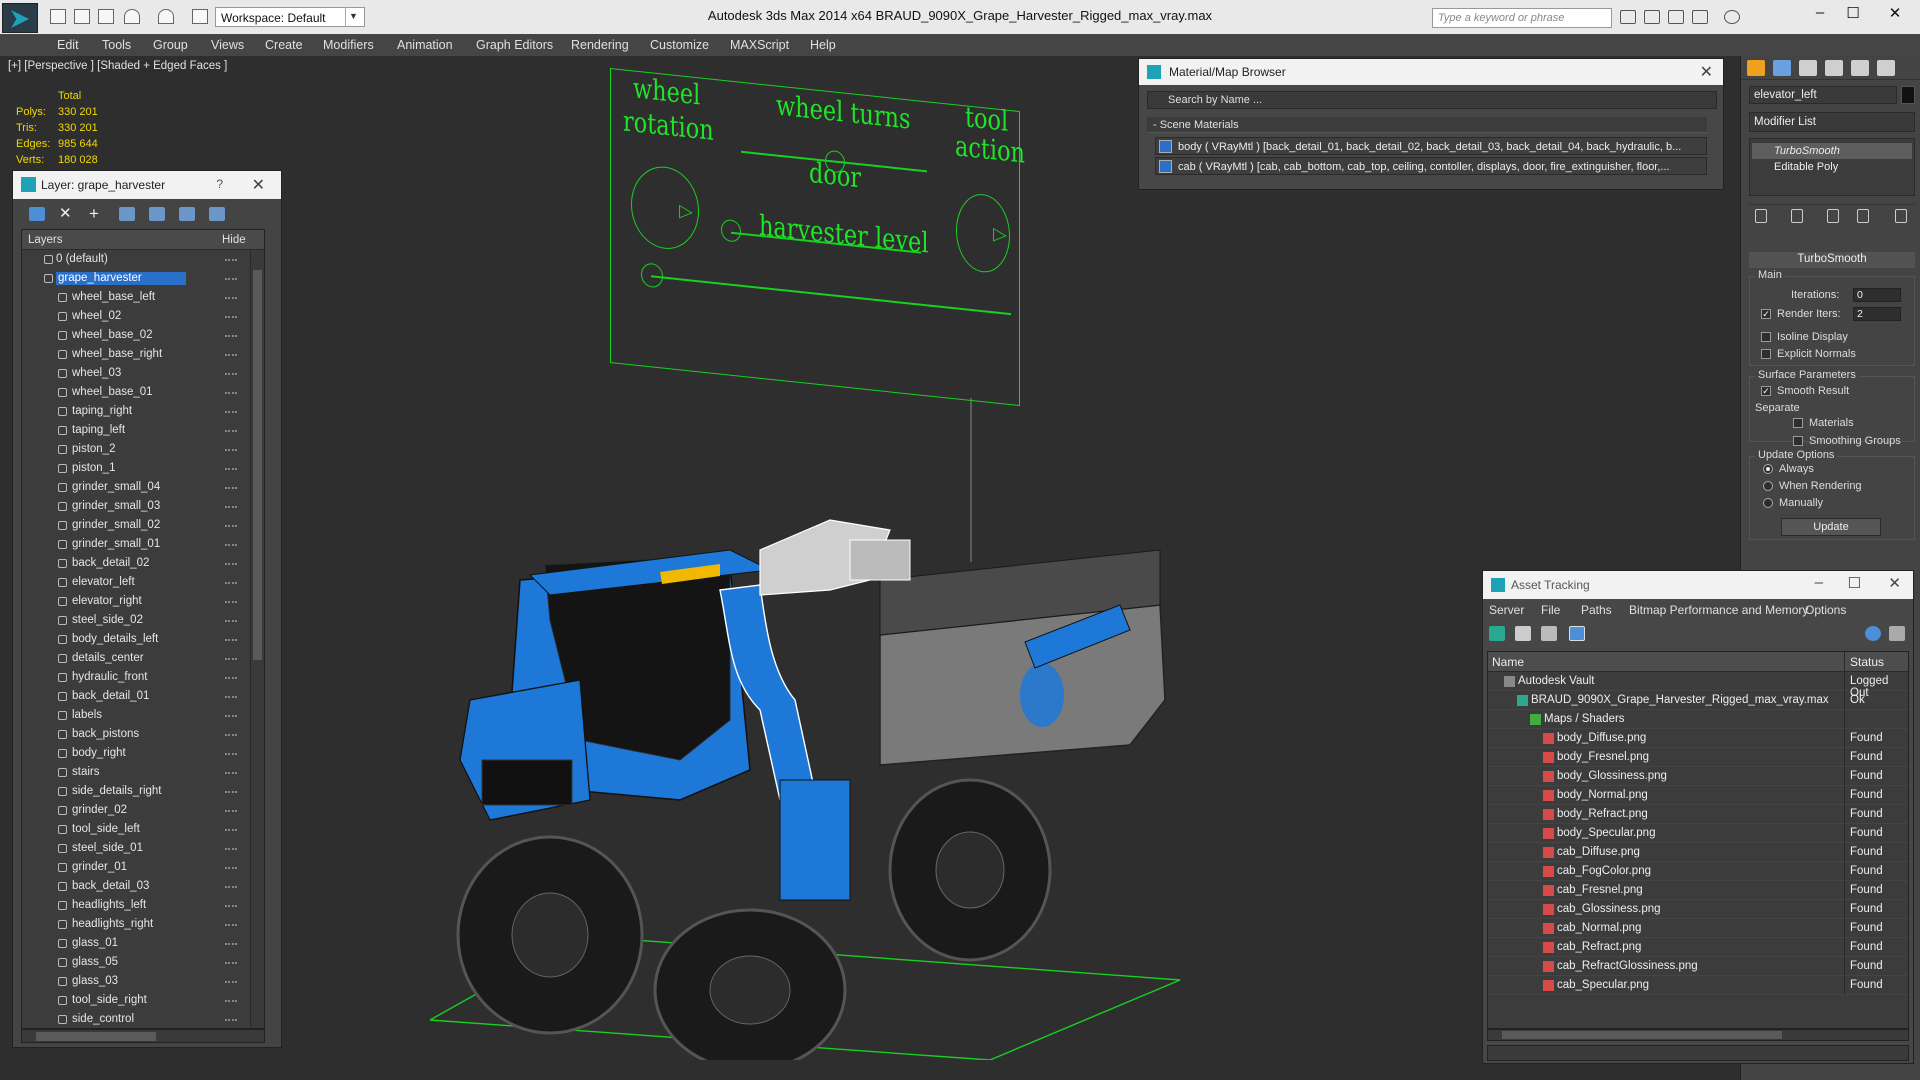  What do you see at coordinates (143, 810) in the screenshot?
I see `layer-row: grinder_02` at bounding box center [143, 810].